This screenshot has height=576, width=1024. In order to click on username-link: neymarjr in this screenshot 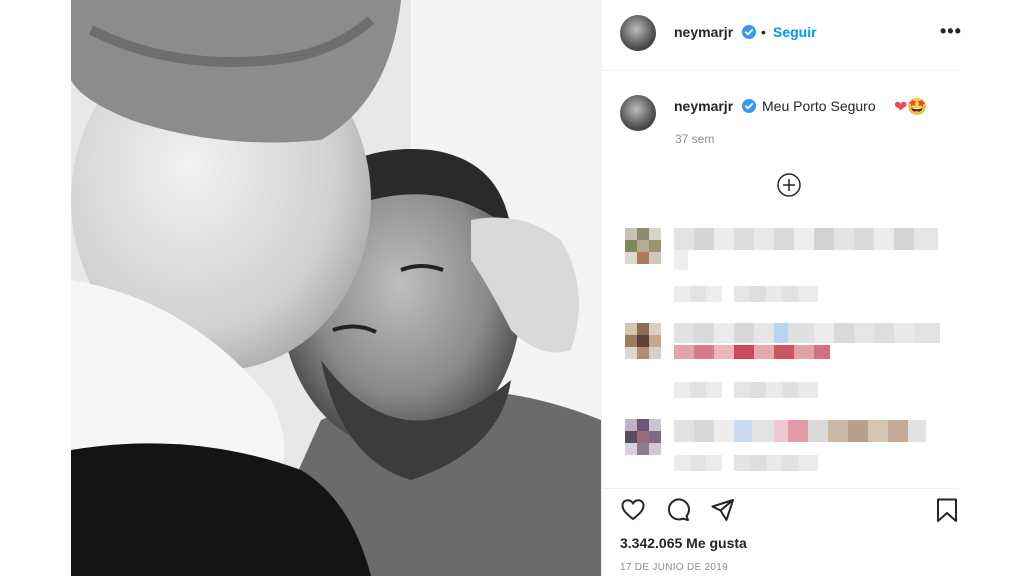, I will do `click(703, 32)`.